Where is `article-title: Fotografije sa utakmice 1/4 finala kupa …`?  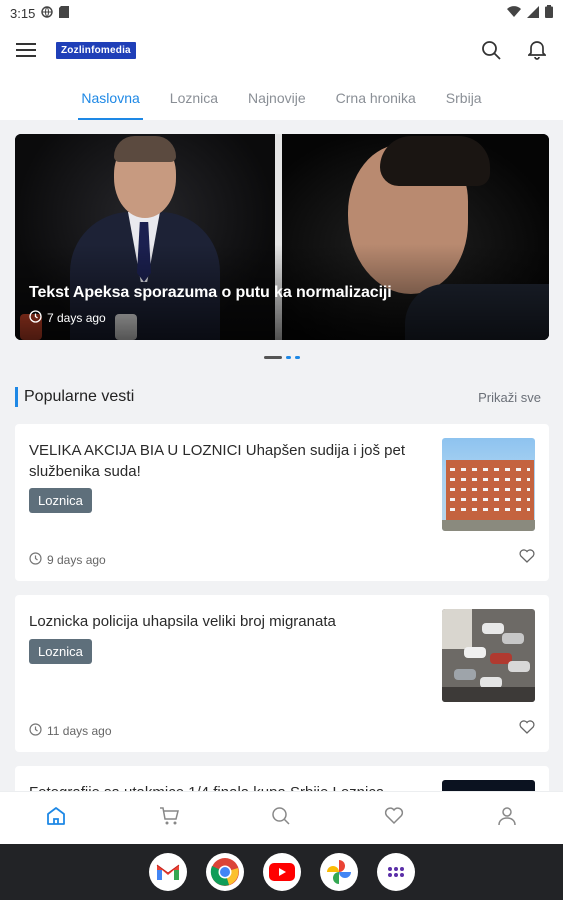 article-title: Fotografije sa utakmice 1/4 finala kupa … is located at coordinates (224, 786).